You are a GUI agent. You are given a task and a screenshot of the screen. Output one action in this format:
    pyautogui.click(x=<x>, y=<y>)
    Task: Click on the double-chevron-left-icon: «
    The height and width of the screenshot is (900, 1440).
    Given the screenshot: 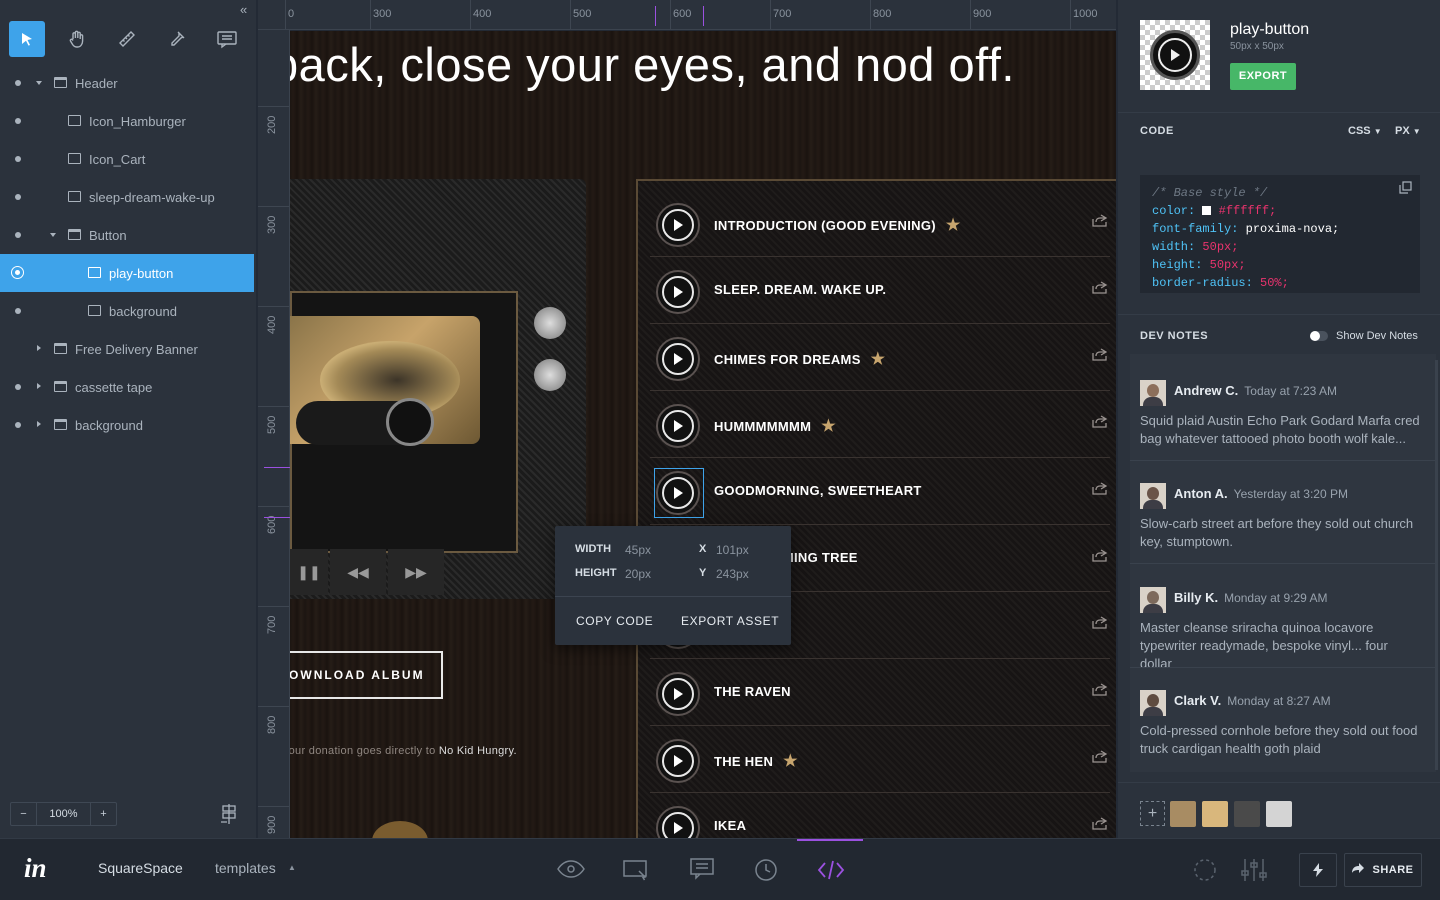 What is the action you would take?
    pyautogui.click(x=243, y=9)
    